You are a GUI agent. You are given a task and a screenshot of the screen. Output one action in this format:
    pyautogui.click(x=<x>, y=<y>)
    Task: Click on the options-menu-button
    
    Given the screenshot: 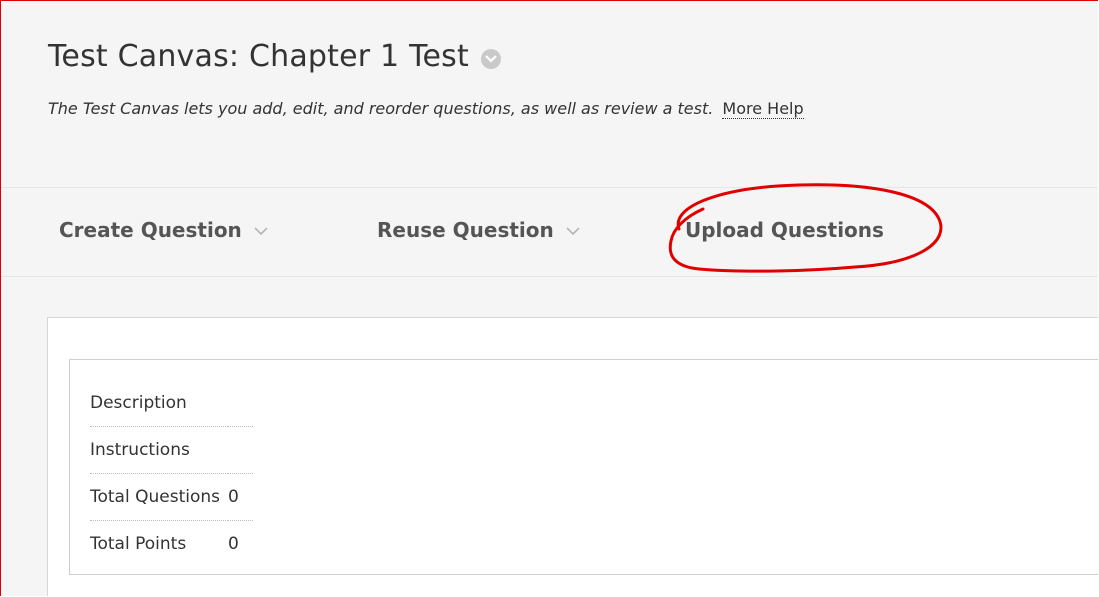 What is the action you would take?
    pyautogui.click(x=490, y=58)
    